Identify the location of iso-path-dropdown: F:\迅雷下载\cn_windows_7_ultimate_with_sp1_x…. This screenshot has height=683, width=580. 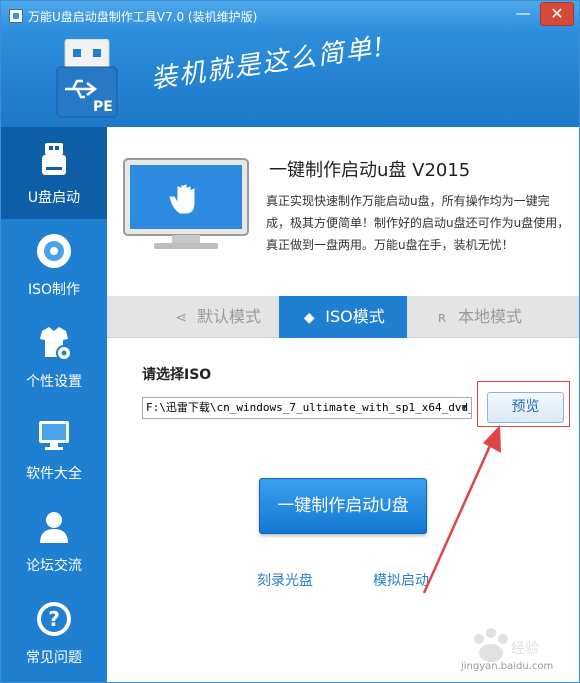
(307, 408).